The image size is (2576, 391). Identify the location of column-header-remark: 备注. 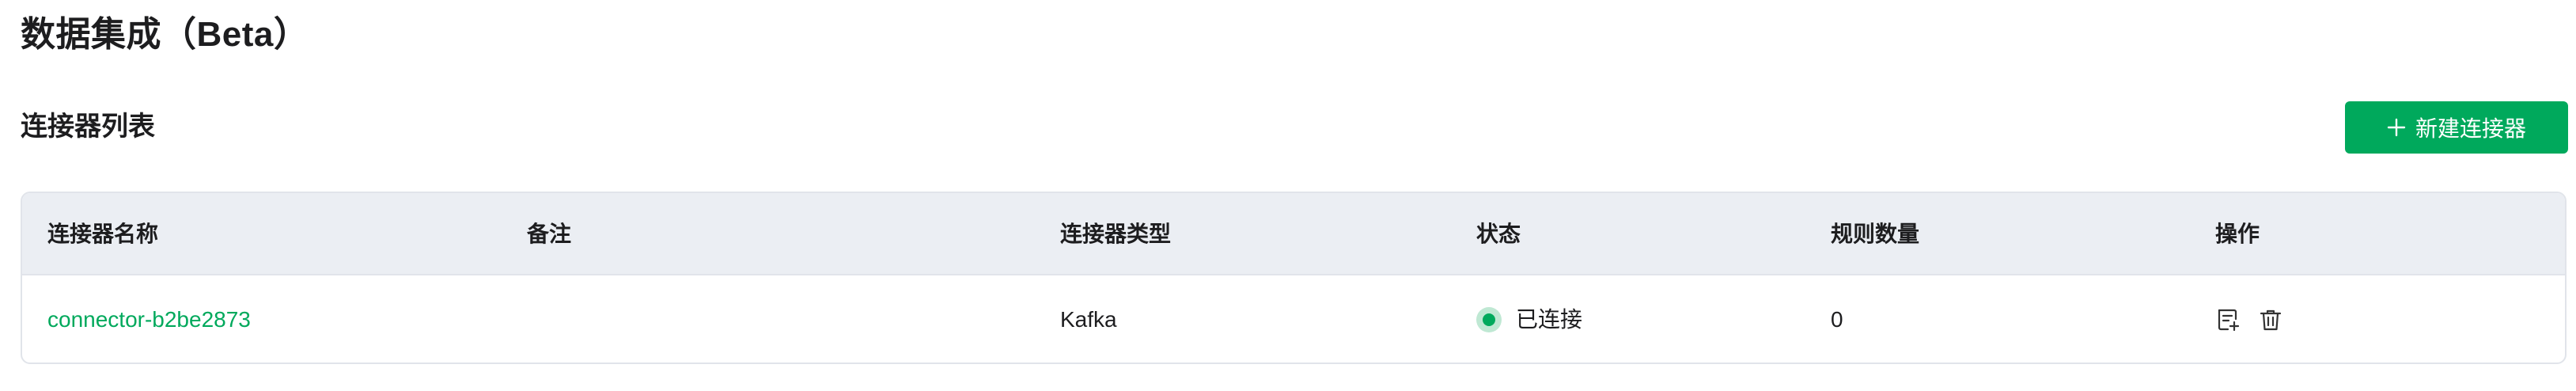
(549, 234).